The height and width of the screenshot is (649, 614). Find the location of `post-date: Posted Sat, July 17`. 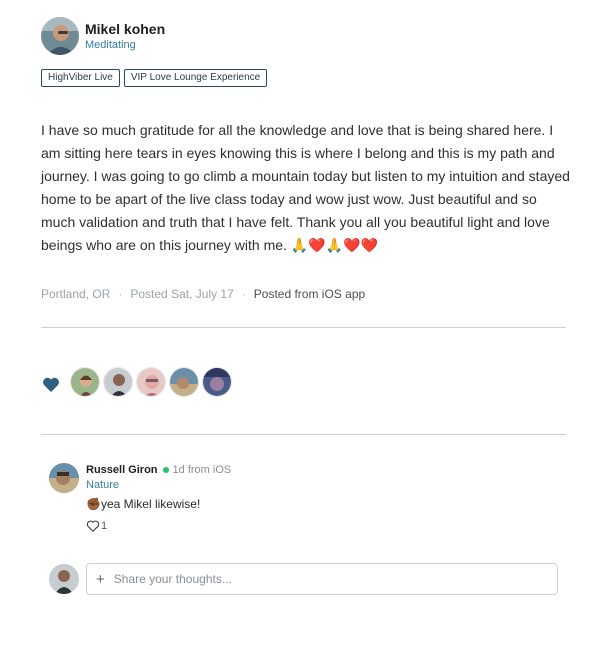

post-date: Posted Sat, July 17 is located at coordinates (182, 294).